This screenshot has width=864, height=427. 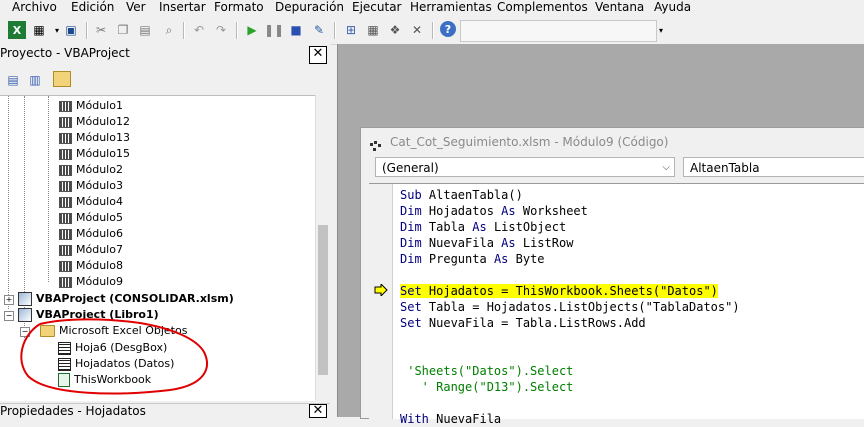 I want to click on code-line: With NuevaFila, so click(x=450, y=419).